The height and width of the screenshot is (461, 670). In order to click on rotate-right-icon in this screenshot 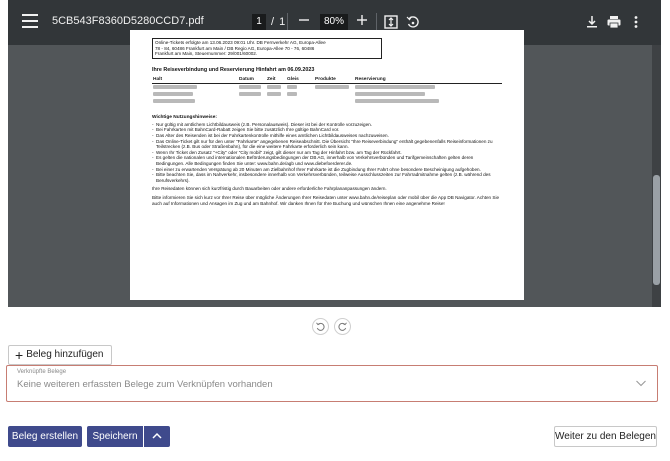, I will do `click(342, 326)`.